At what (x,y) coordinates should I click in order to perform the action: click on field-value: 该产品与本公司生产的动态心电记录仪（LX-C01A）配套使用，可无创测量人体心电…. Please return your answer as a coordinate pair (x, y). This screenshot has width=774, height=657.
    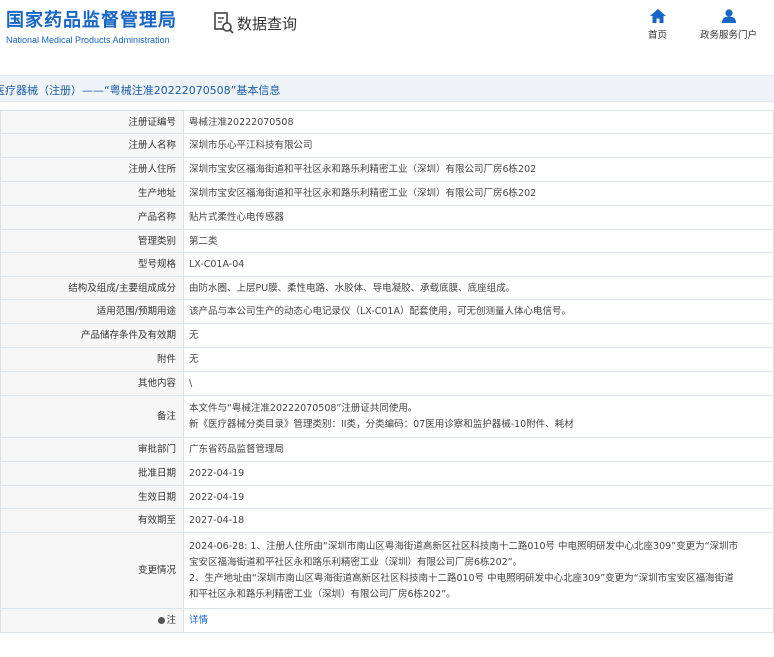
    Looking at the image, I should click on (478, 311).